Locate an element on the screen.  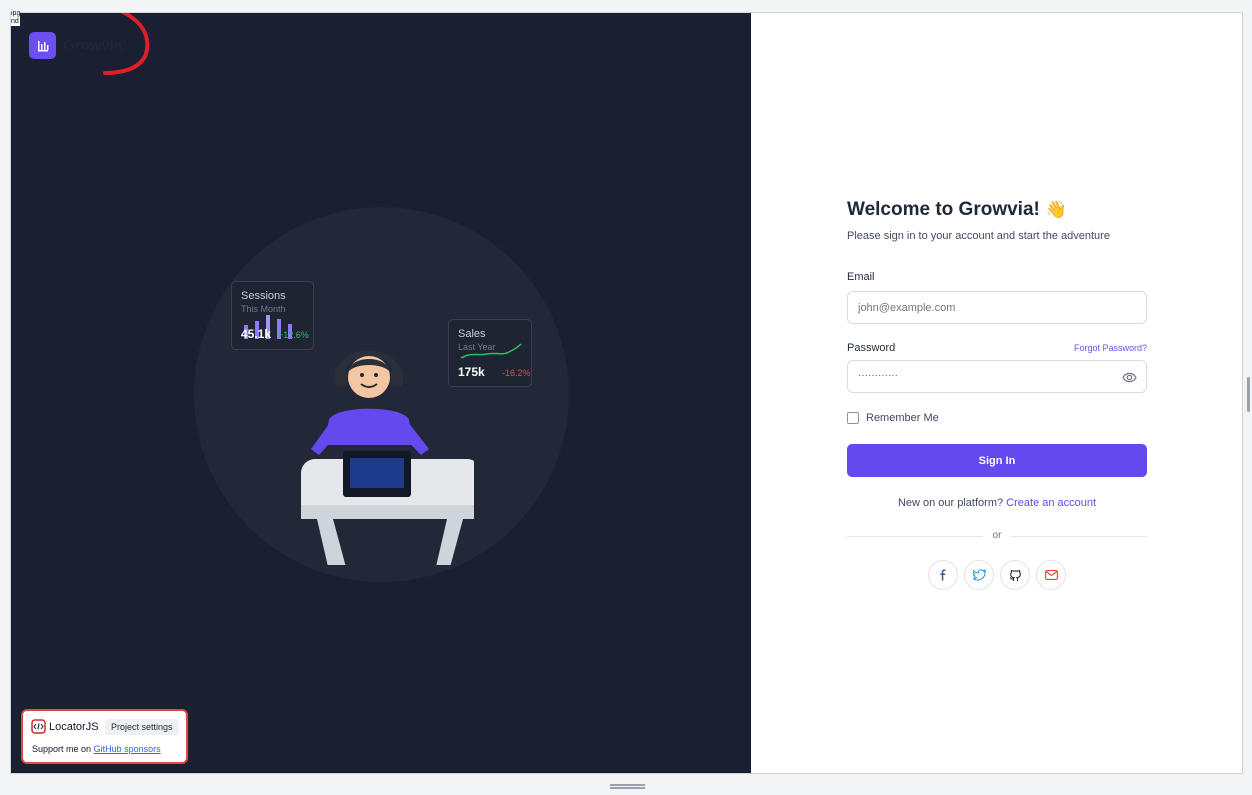
sales-title: Sales is located at coordinates (472, 334).